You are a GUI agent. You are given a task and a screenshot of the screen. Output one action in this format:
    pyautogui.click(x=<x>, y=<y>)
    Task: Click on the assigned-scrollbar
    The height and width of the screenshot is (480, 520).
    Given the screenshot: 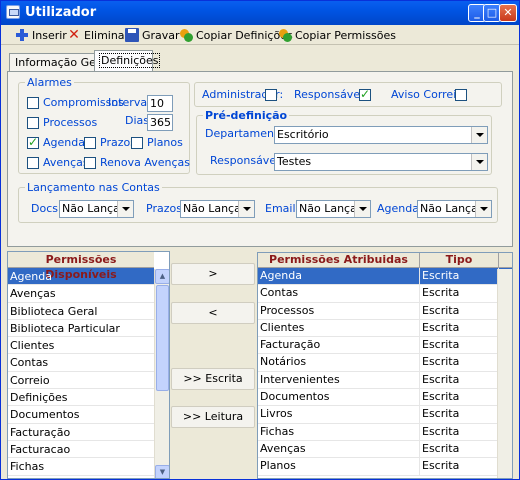 What is the action you would take?
    pyautogui.click(x=504, y=373)
    